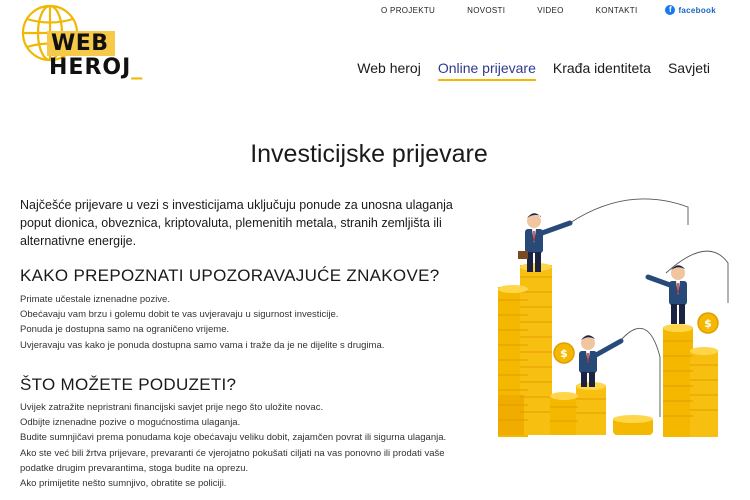  I want to click on main-nav-online-prijevare: Online prijevare, so click(486, 70).